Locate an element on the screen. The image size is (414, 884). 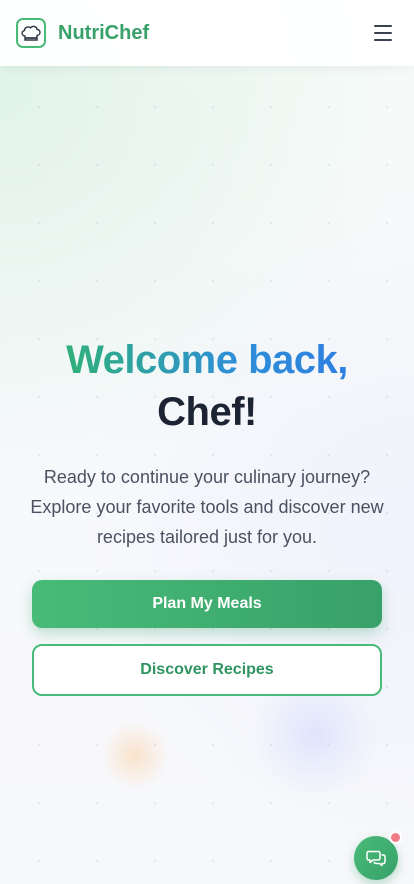
brand: NutriChef is located at coordinates (82, 33).